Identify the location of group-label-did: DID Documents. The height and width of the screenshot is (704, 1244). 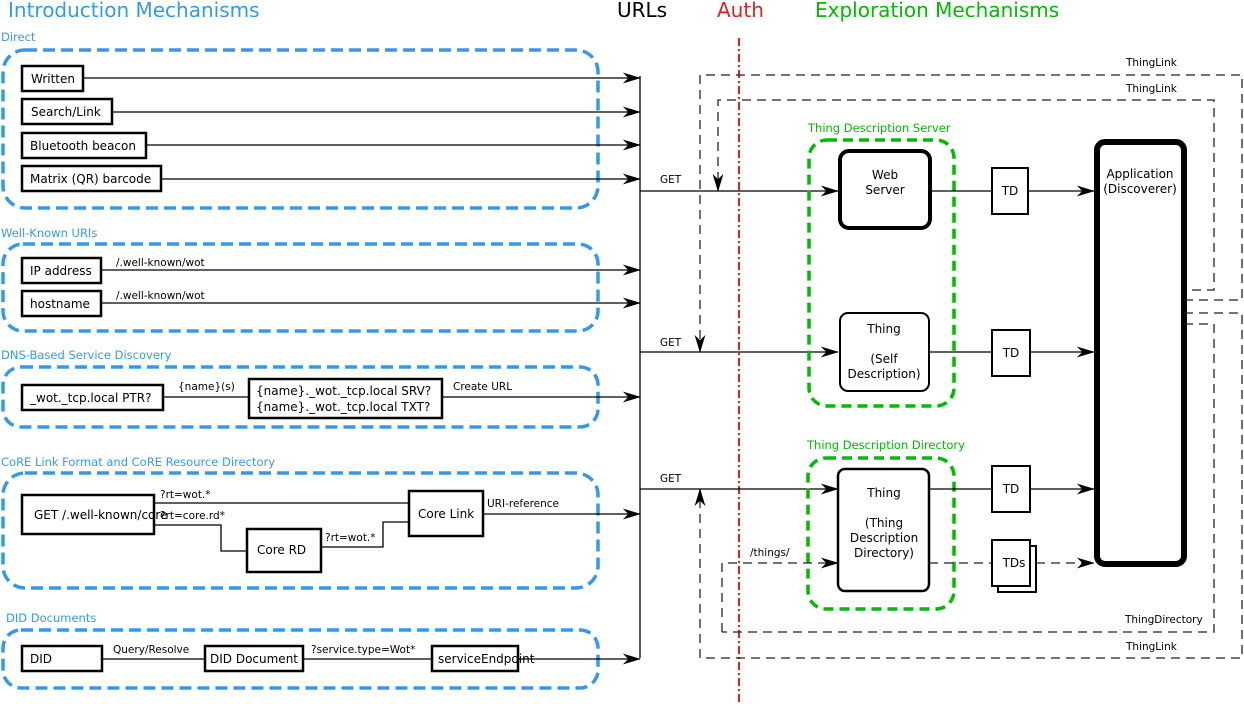
(51, 618).